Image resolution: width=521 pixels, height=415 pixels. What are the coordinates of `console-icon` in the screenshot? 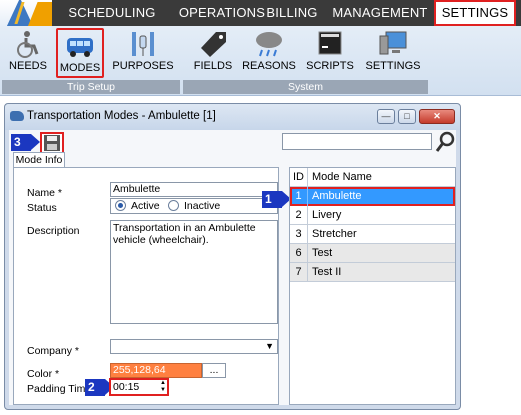 It's located at (330, 44).